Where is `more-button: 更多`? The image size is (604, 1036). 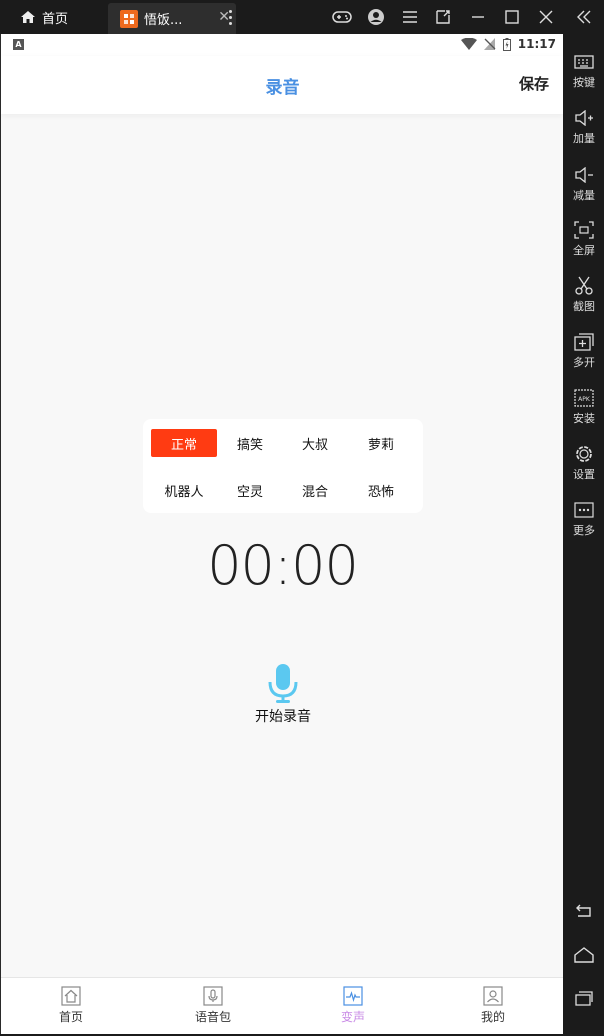
more-button: 更多 is located at coordinates (584, 519).